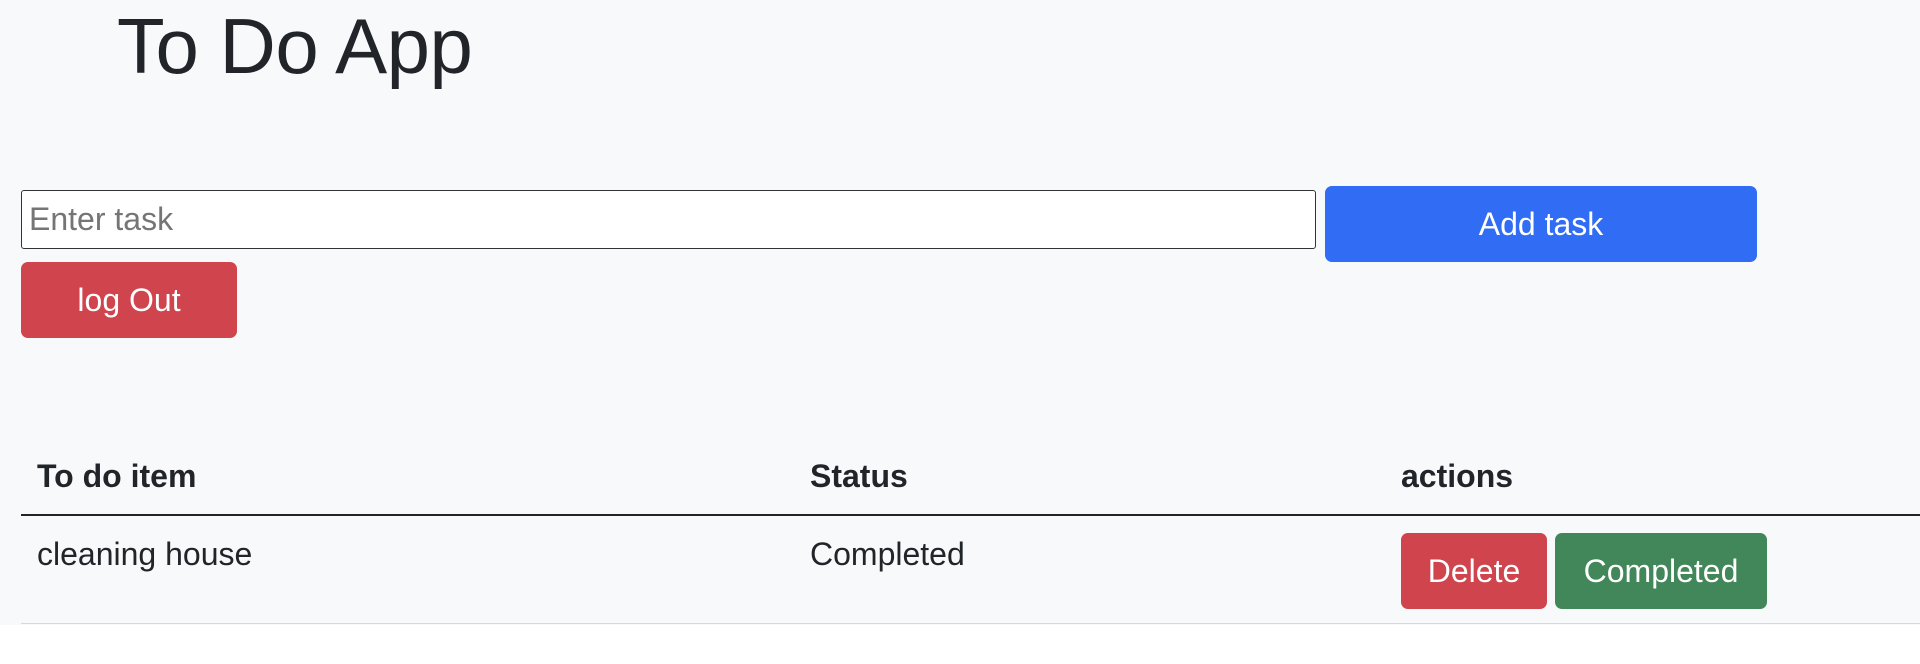 Image resolution: width=1920 pixels, height=664 pixels. I want to click on column-header-item: To do item, so click(117, 476).